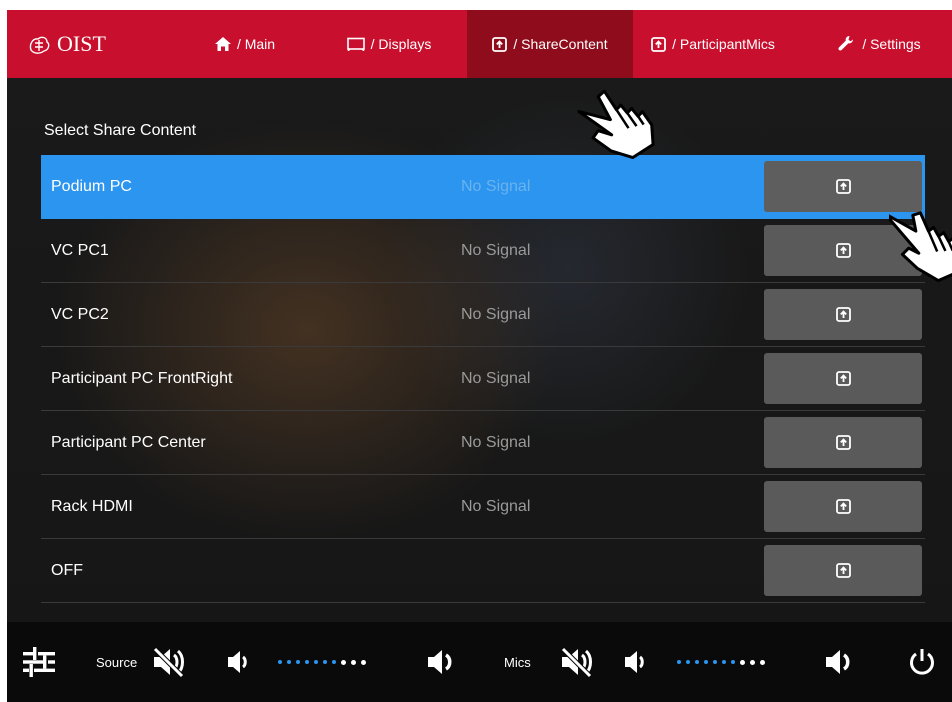 The width and height of the screenshot is (952, 702). What do you see at coordinates (401, 44) in the screenshot?
I see `tab-displays-label: / Displays` at bounding box center [401, 44].